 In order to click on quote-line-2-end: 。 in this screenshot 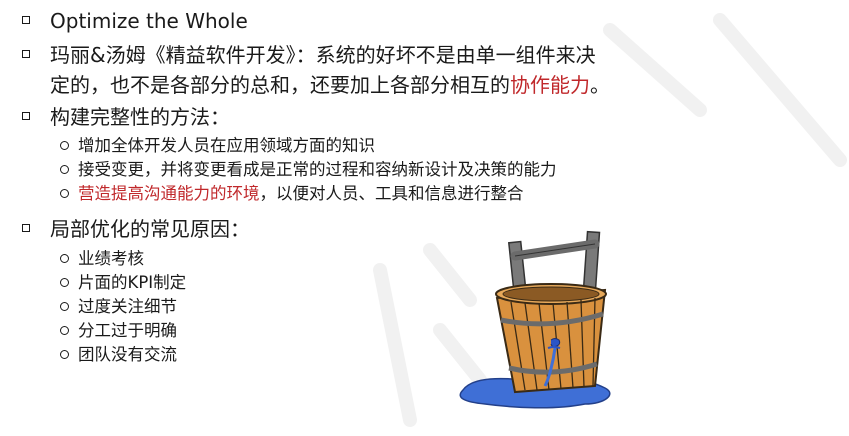, I will do `click(600, 85)`.